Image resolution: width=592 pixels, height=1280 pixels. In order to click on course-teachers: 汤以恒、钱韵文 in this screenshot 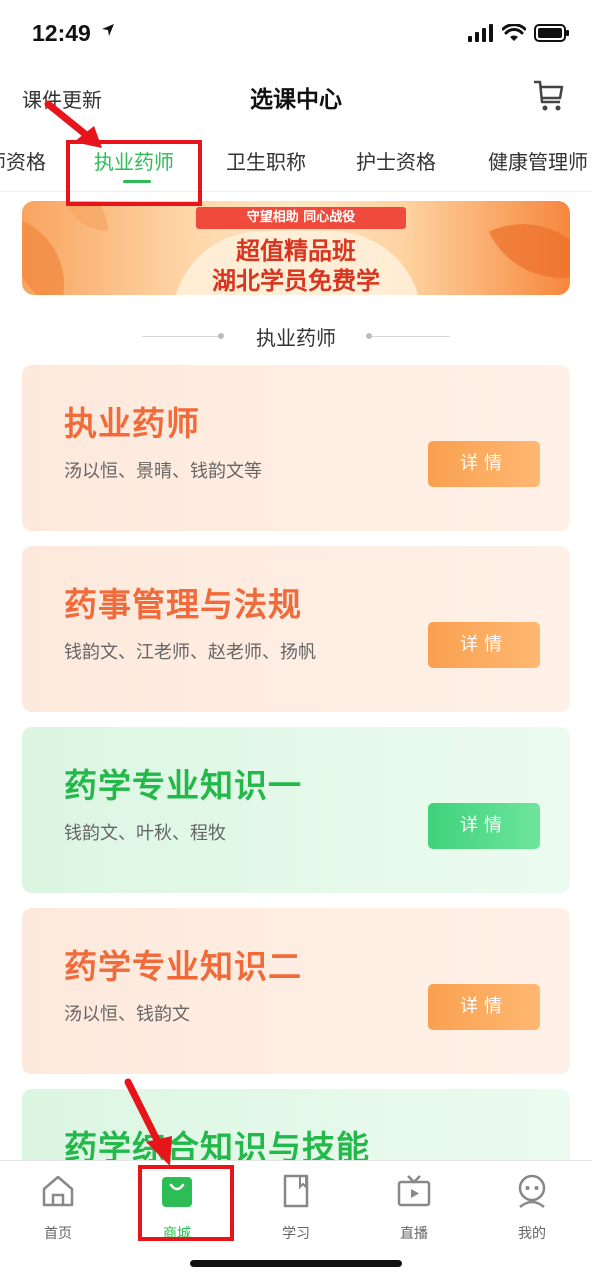, I will do `click(127, 1014)`.